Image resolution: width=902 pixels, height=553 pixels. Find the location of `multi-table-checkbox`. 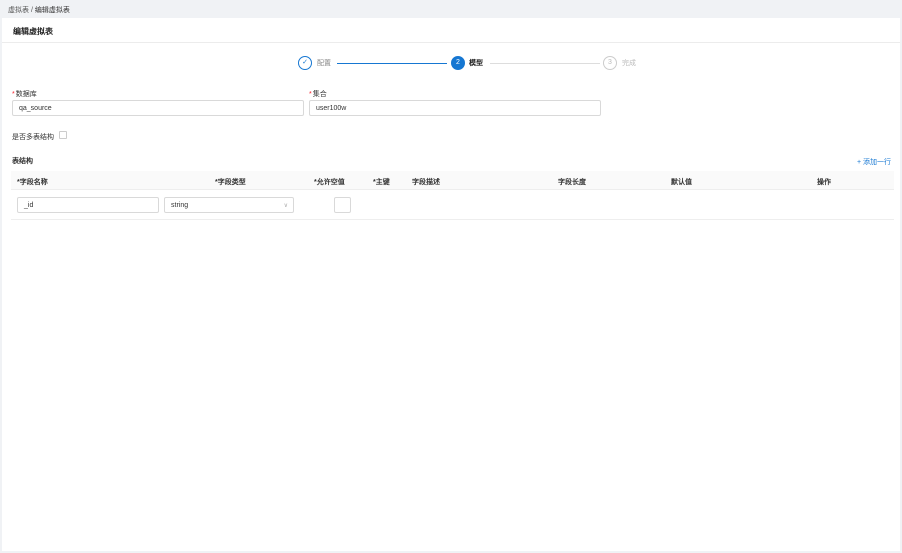

multi-table-checkbox is located at coordinates (63, 135).